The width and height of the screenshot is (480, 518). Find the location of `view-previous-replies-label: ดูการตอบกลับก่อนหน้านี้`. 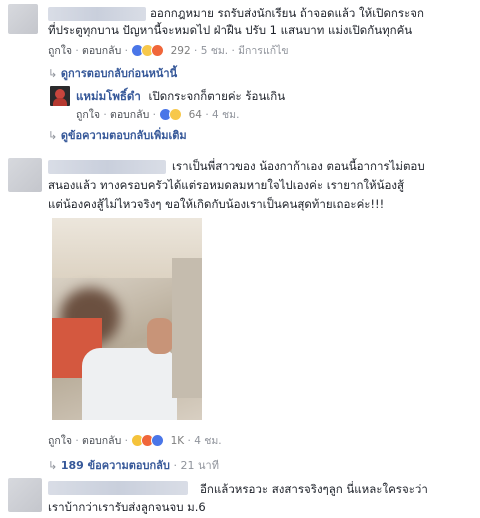

view-previous-replies-label: ดูการตอบกลับก่อนหน้านี้ is located at coordinates (119, 73).